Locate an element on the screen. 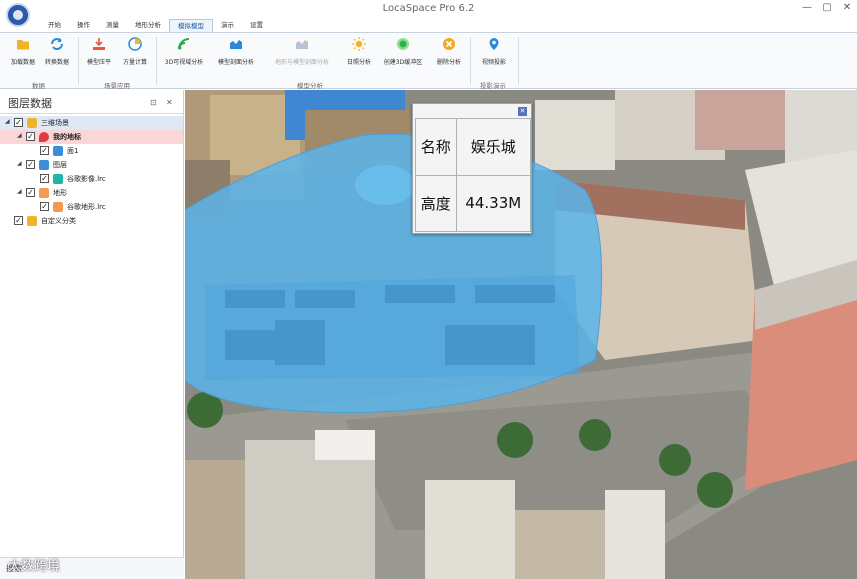  table-row: 名称 娱乐城 is located at coordinates (473, 147).